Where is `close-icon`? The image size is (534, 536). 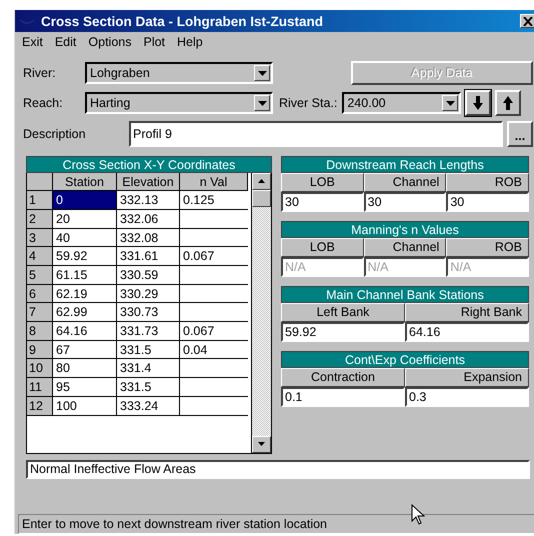
close-icon is located at coordinates (528, 21).